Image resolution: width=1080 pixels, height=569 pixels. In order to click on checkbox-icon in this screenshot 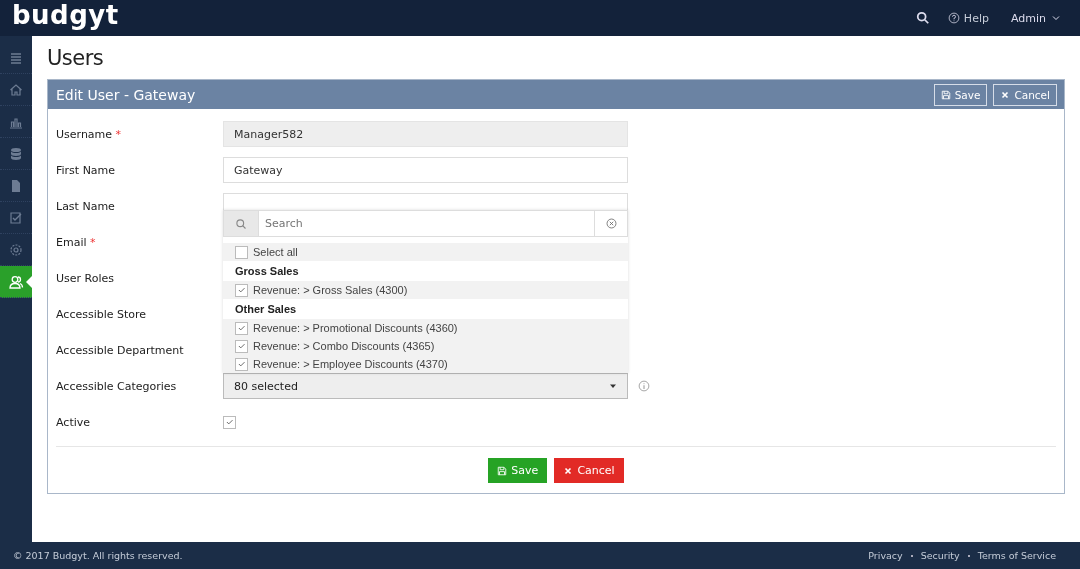, I will do `click(16, 217)`.